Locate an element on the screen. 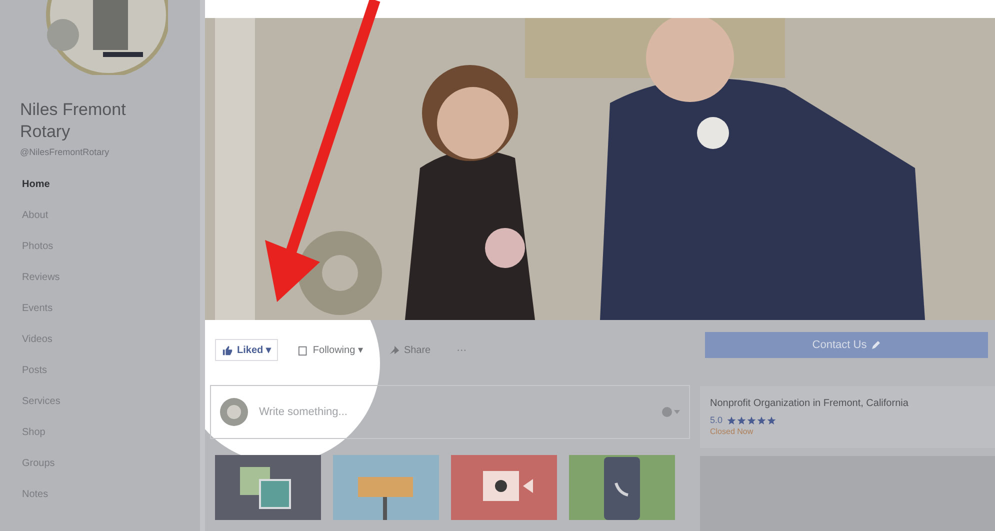 The height and width of the screenshot is (531, 995). rating-value: 5.0 is located at coordinates (716, 420).